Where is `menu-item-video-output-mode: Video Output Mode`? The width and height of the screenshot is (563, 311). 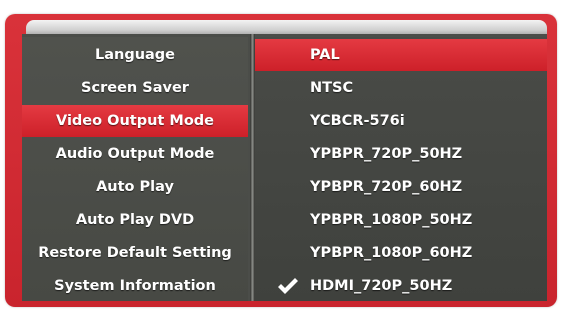 menu-item-video-output-mode: Video Output Mode is located at coordinates (135, 121).